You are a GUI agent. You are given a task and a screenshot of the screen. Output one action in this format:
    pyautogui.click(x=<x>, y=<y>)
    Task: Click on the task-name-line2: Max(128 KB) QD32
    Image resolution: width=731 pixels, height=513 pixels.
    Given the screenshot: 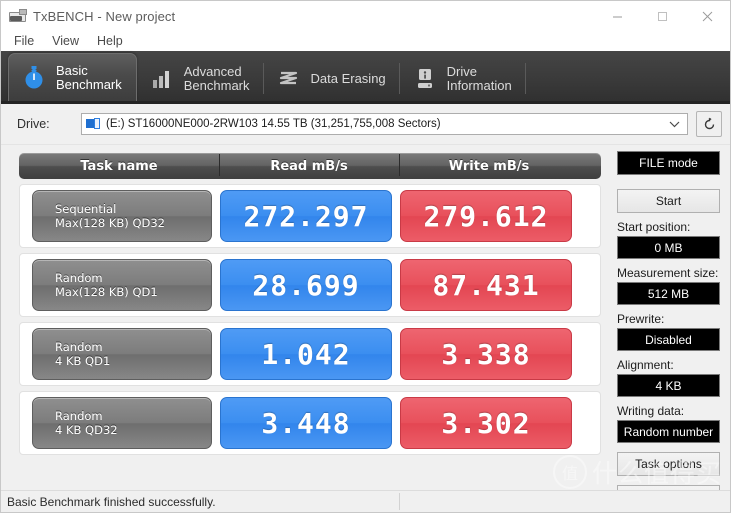 What is the action you would take?
    pyautogui.click(x=110, y=223)
    